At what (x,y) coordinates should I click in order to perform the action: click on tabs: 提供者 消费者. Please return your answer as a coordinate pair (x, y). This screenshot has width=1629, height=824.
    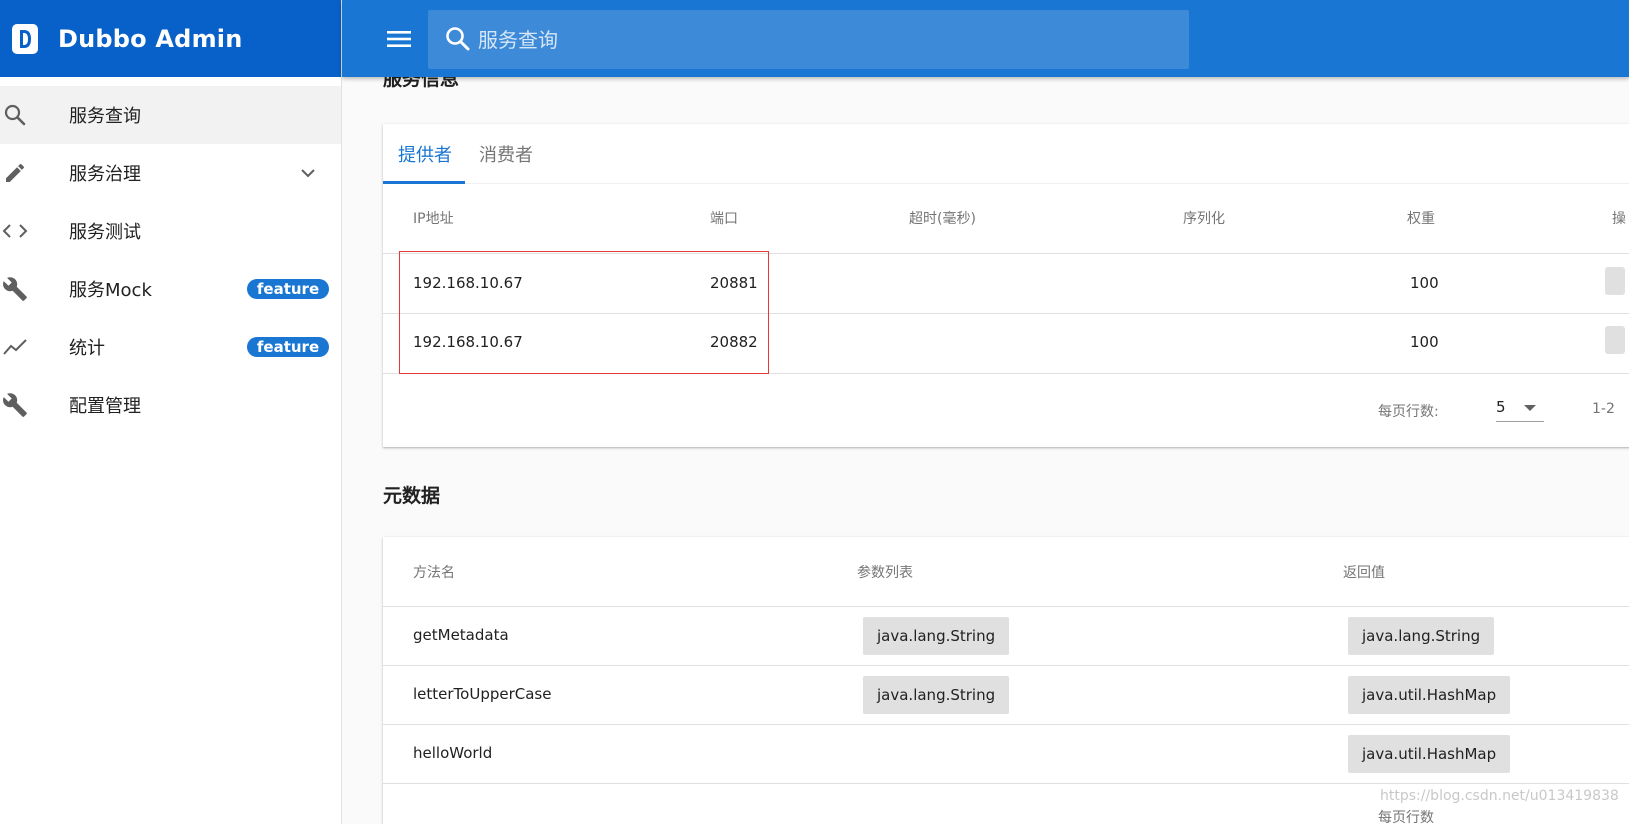
    Looking at the image, I should click on (1006, 154).